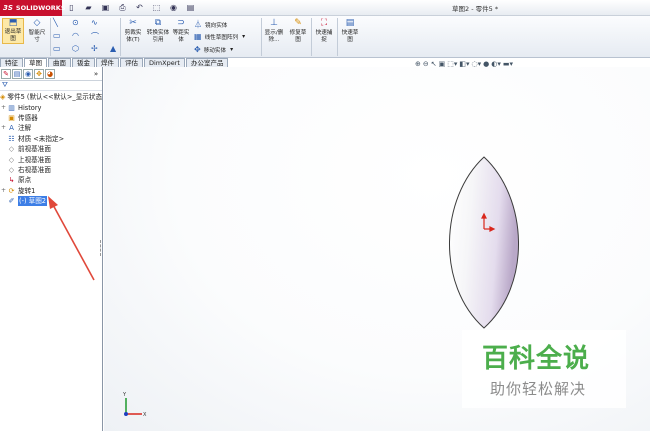 The image size is (650, 431). Describe the element at coordinates (37, 31) in the screenshot. I see `smart-dimension-button: ◇ 智能尺寸` at that location.